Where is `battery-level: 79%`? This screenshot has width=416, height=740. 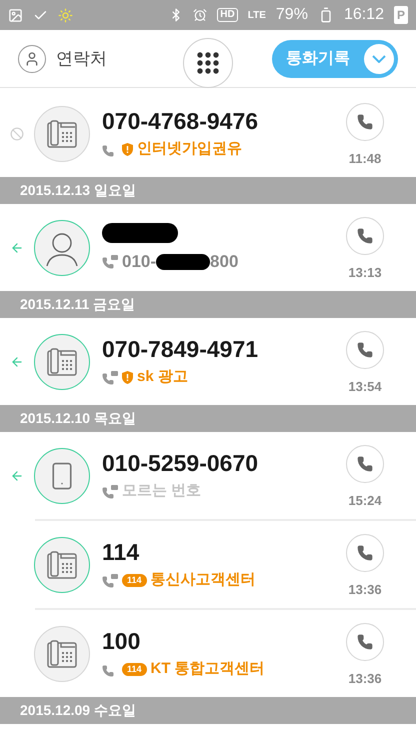 battery-level: 79% is located at coordinates (292, 15).